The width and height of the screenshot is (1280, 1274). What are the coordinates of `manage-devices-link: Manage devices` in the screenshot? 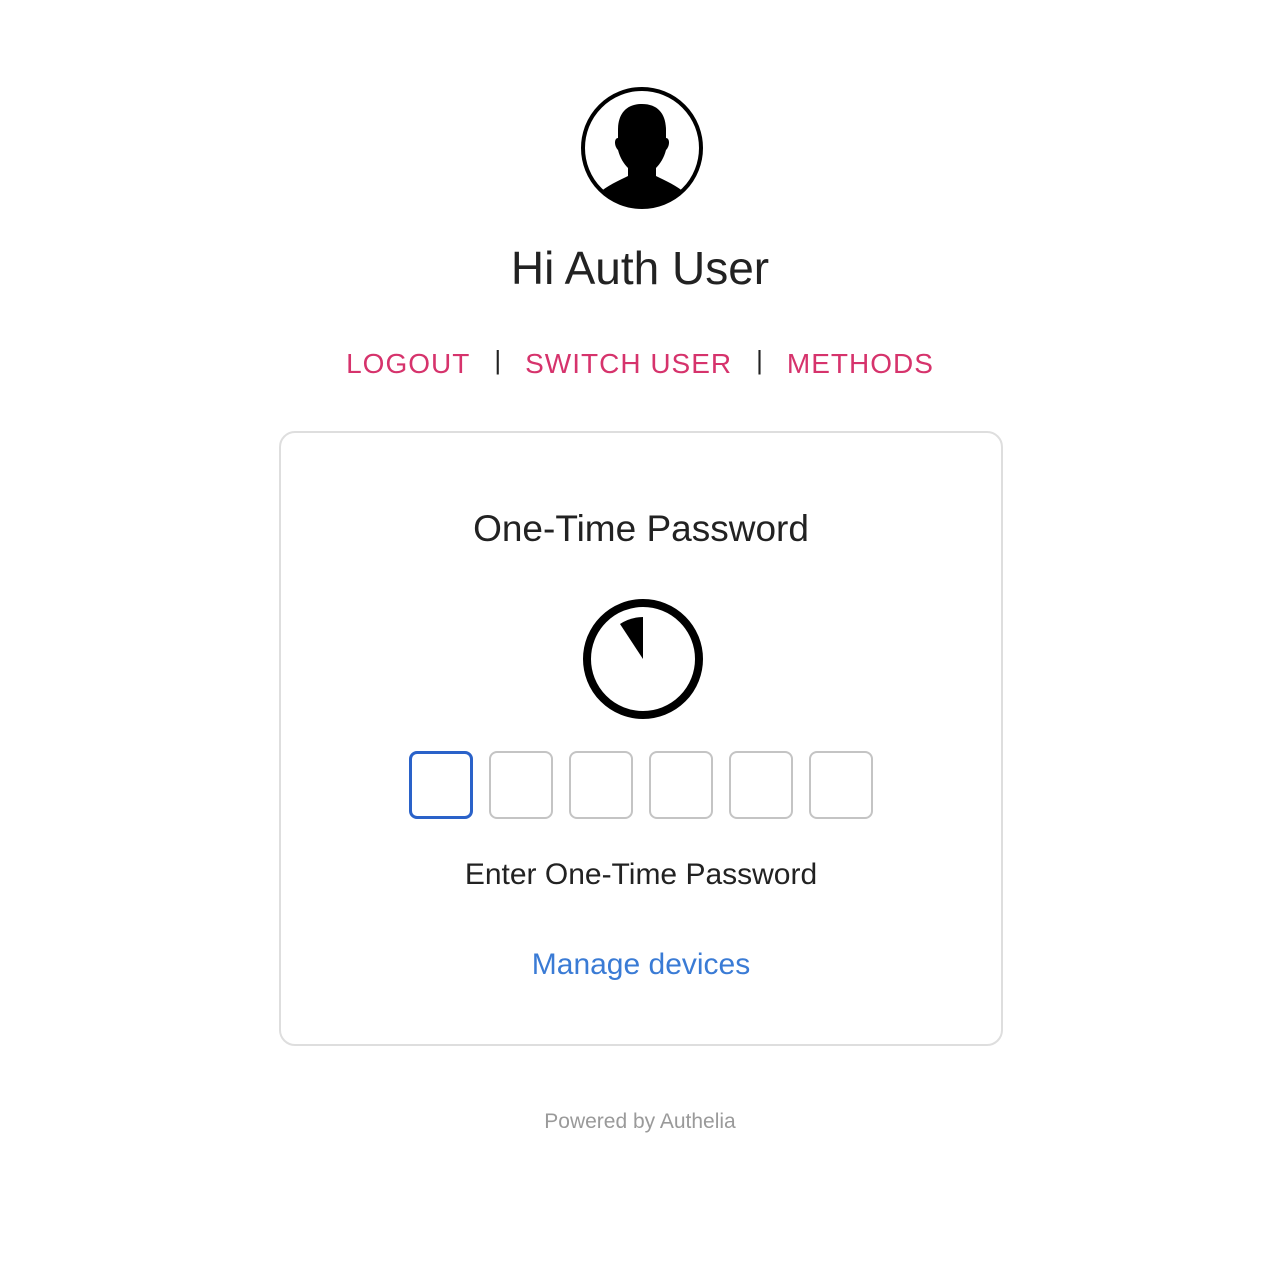 It's located at (641, 965).